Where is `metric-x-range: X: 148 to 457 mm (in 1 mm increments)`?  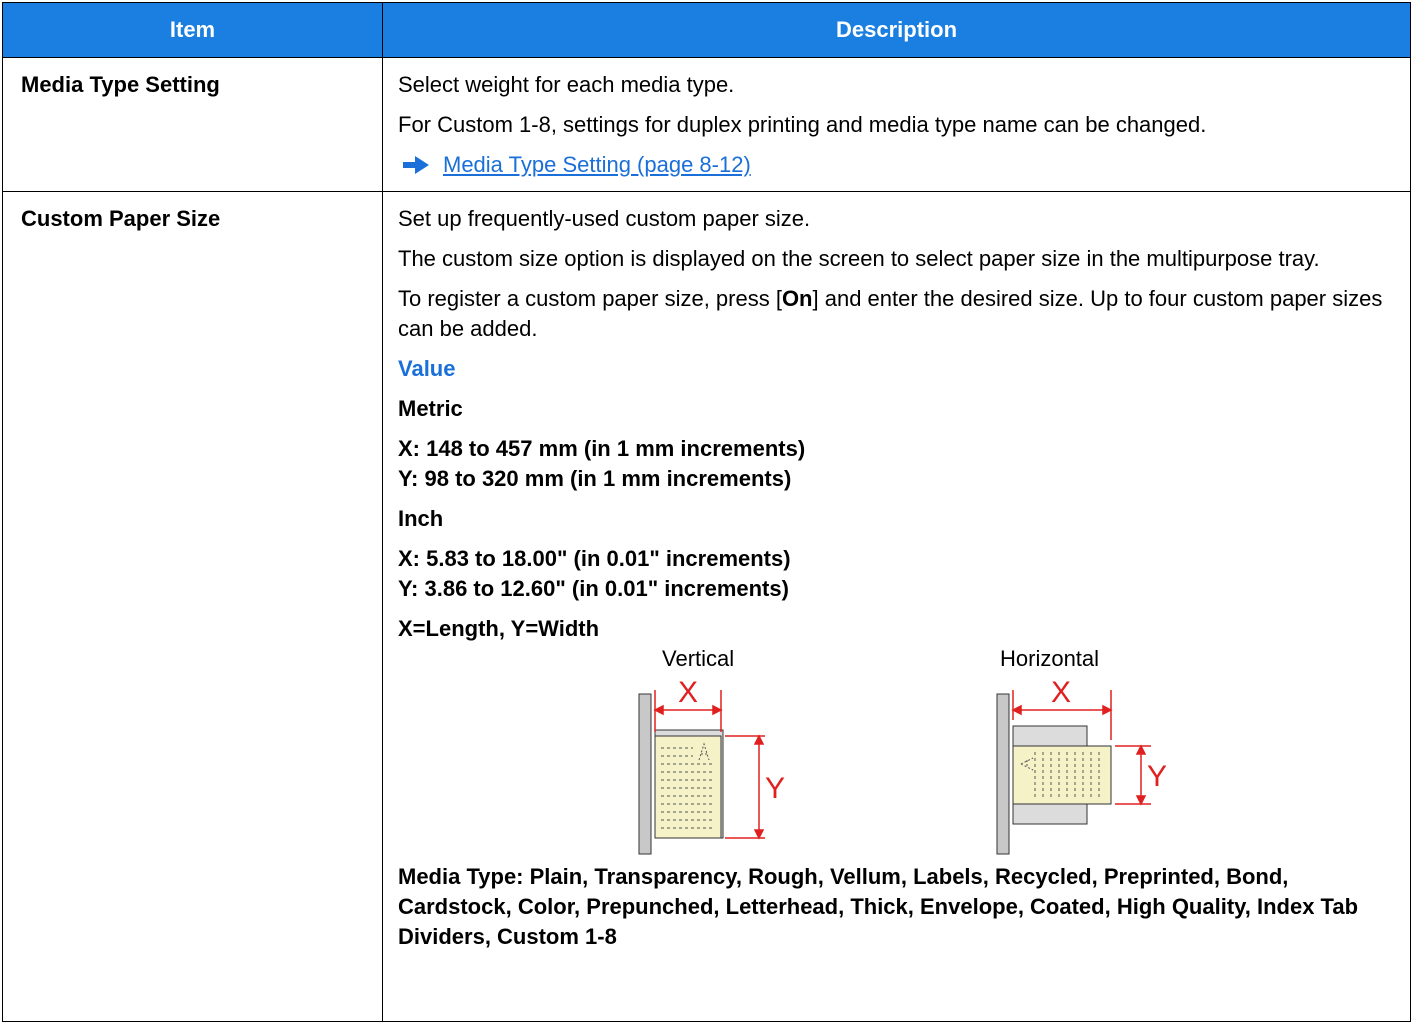 metric-x-range: X: 148 to 457 mm (in 1 mm increments) is located at coordinates (602, 448).